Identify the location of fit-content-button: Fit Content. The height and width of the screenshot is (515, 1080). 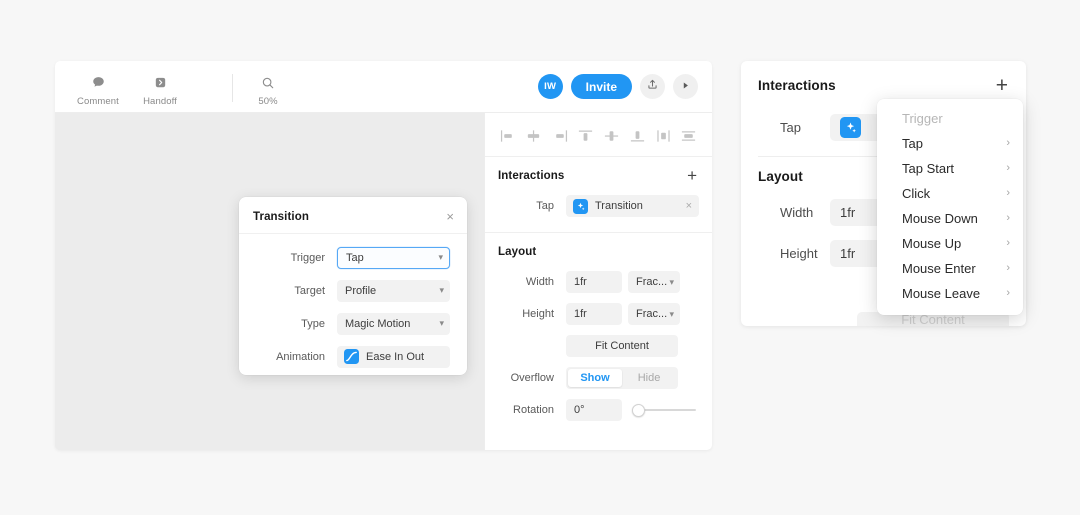
(622, 346).